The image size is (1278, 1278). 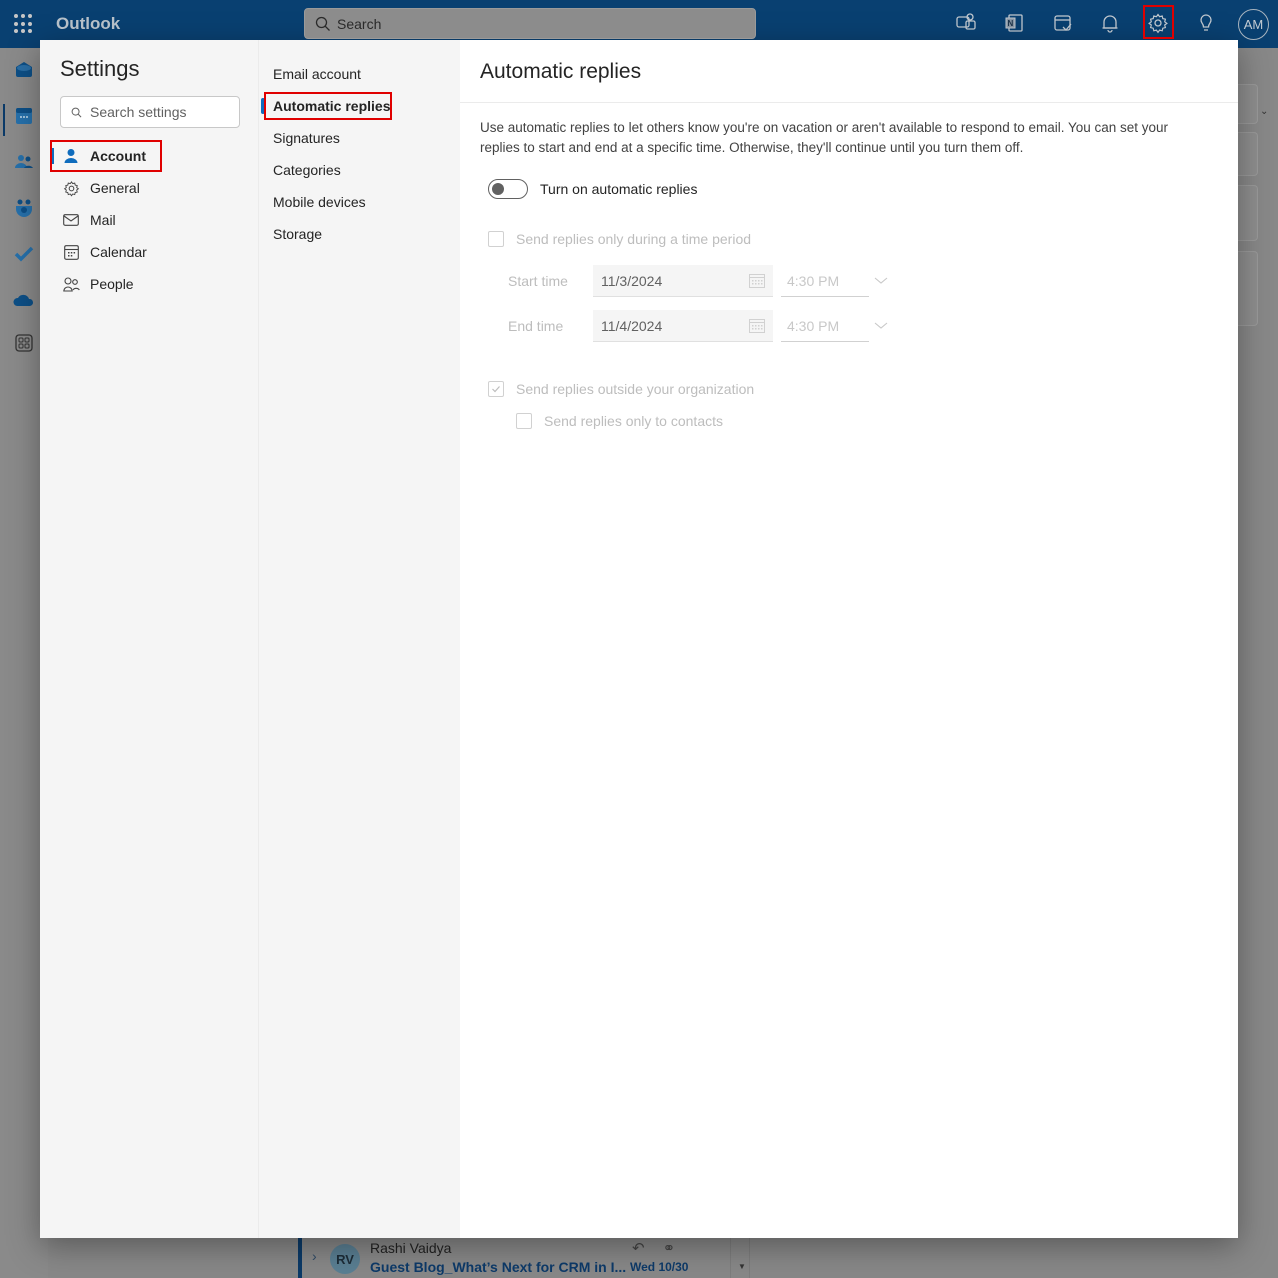 I want to click on subcategory-mobile-devices: Mobile devices, so click(x=360, y=202).